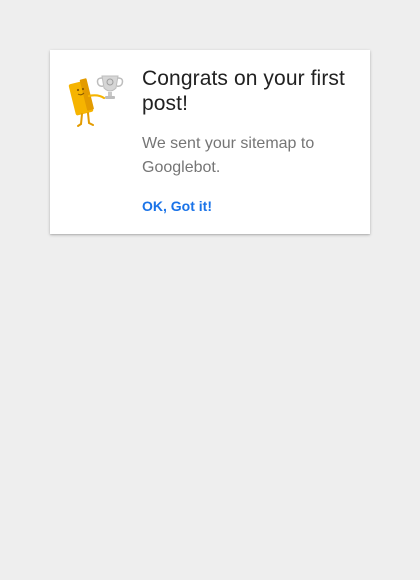  Describe the element at coordinates (177, 206) in the screenshot. I see `ok-got-it-button: OK, Got it!` at that location.